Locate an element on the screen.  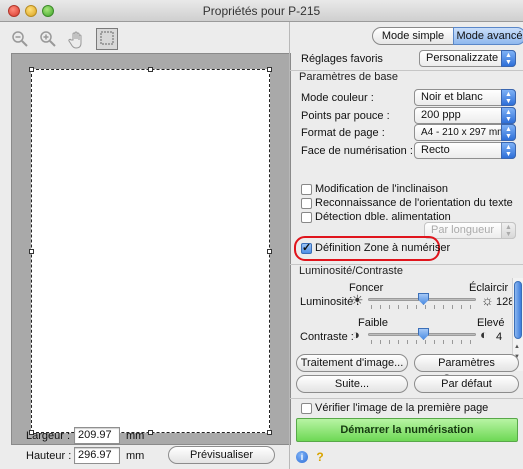
double-feed-mode-value: Par longueur is located at coordinates (462, 230).